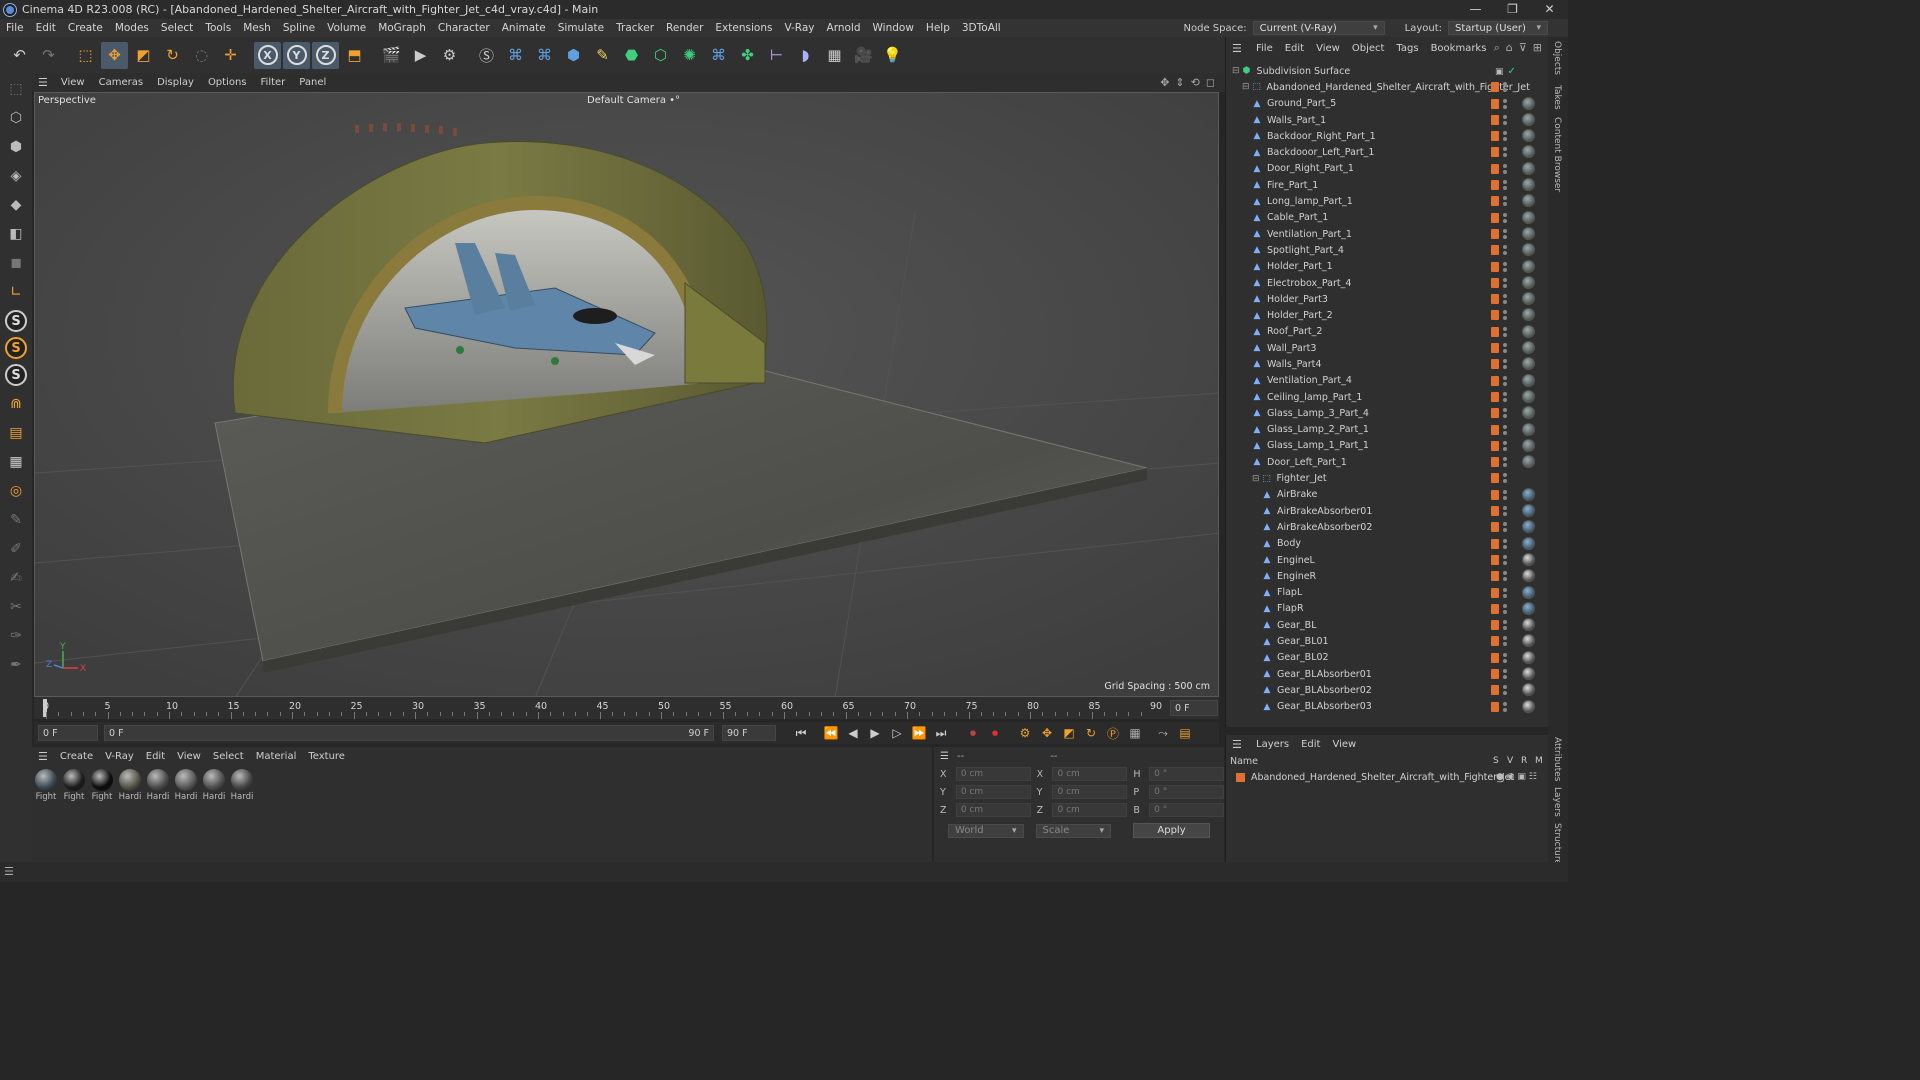 The image size is (1920, 1080). Describe the element at coordinates (1383, 234) in the screenshot. I see `object-row: ▲ Ventilation_Part_1` at that location.